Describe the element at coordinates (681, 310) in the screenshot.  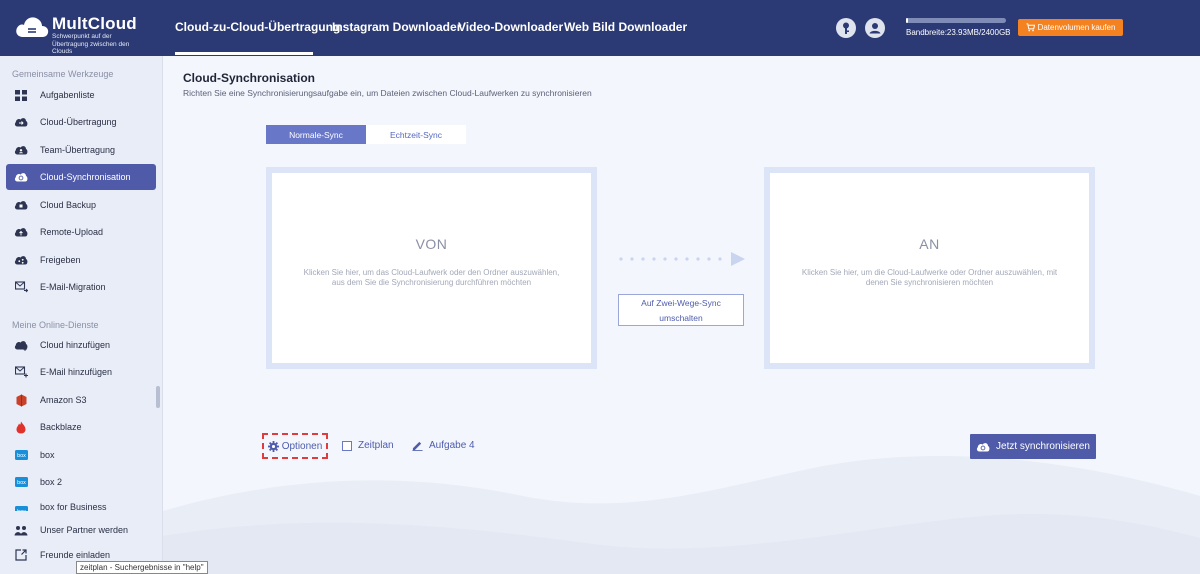
I see `toggle-two-way-sync-button: Auf Zwei-Wege-Sync umschalten` at that location.